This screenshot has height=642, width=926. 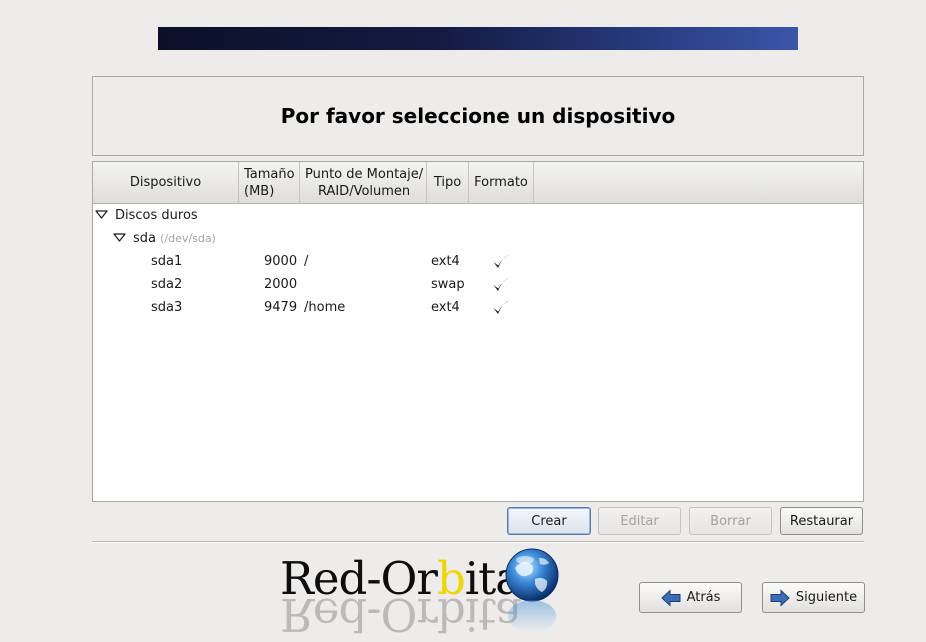 What do you see at coordinates (325, 307) in the screenshot?
I see `partition-mount: /home` at bounding box center [325, 307].